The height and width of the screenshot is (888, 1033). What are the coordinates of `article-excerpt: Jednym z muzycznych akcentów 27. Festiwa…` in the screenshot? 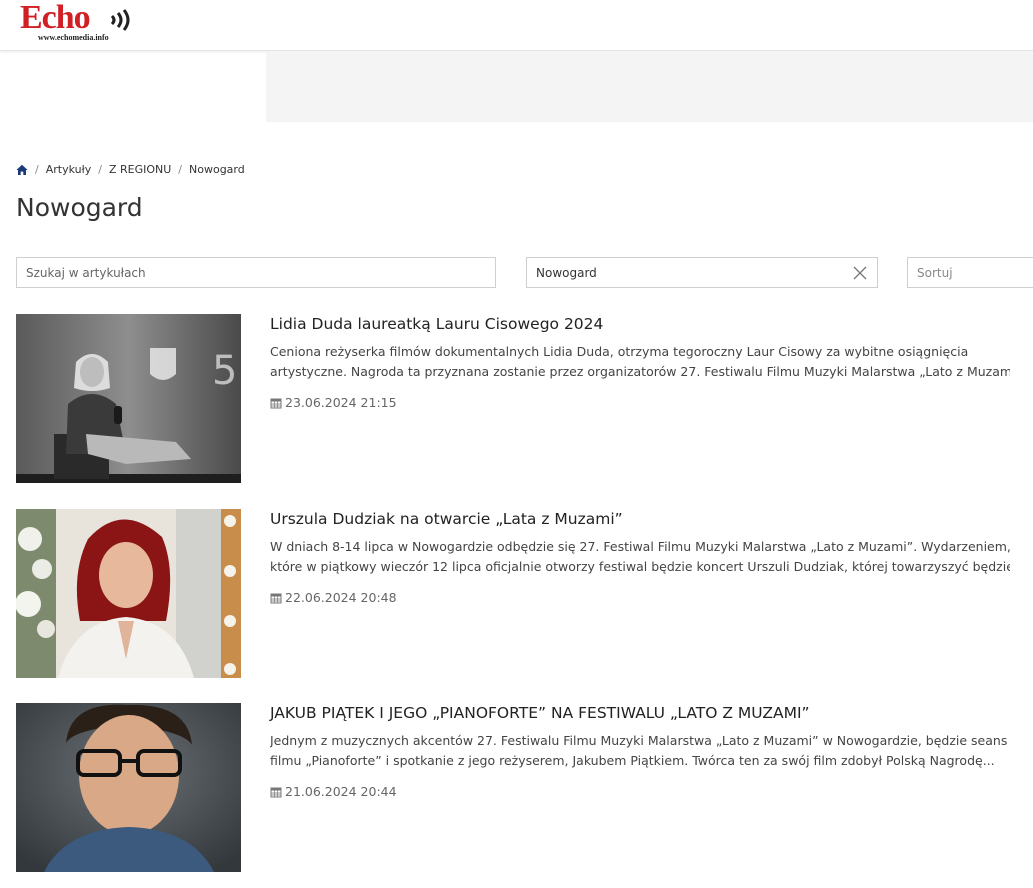 It's located at (640, 751).